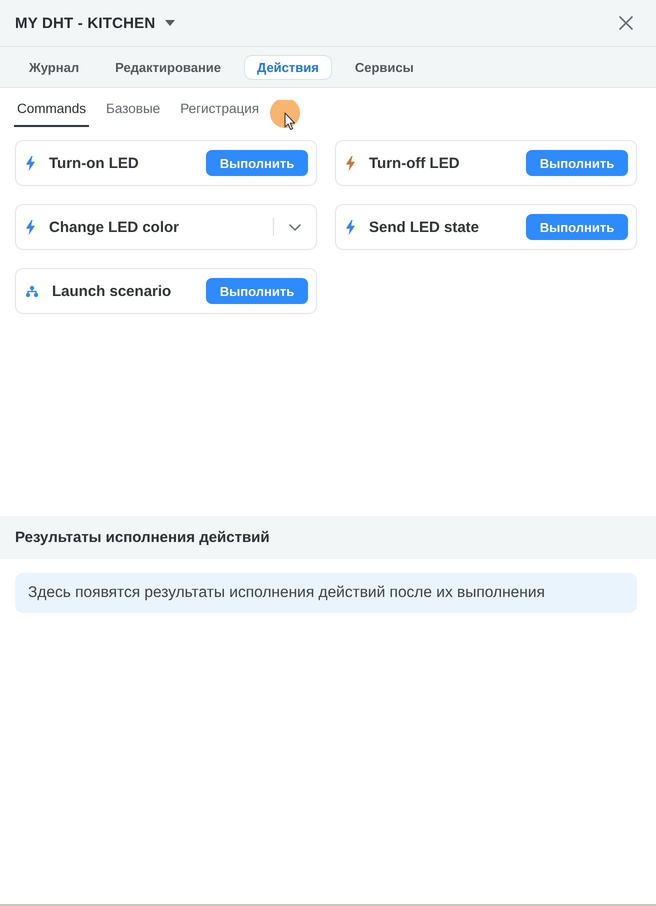 The width and height of the screenshot is (656, 906). Describe the element at coordinates (168, 67) in the screenshot. I see `tab: Редактирование` at that location.